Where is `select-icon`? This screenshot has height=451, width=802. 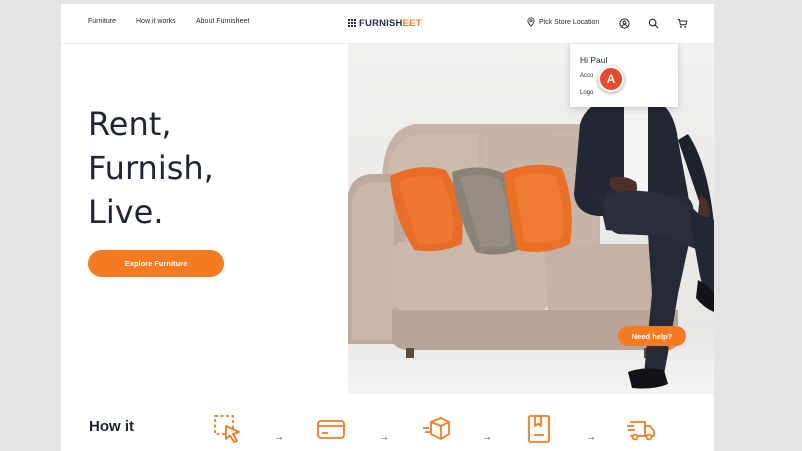 select-icon is located at coordinates (227, 429).